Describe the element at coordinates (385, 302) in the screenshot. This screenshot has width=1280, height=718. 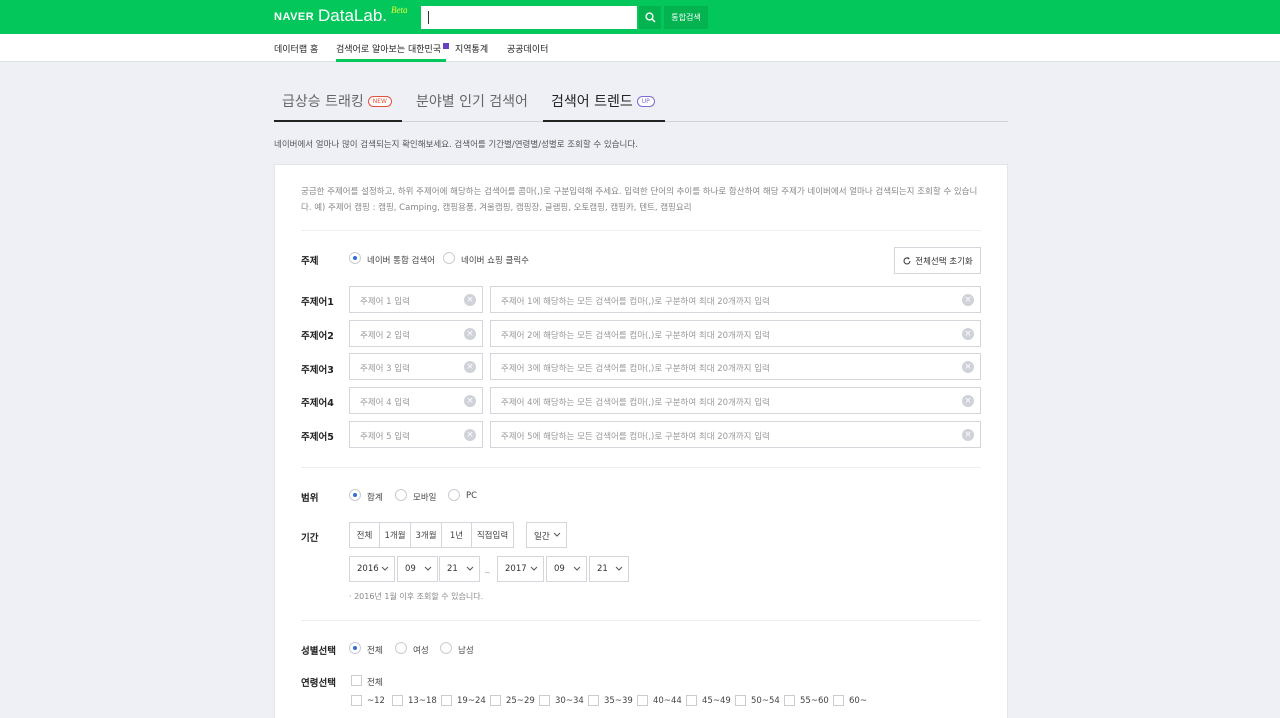
I see `placeholder: 주제어 1 입력` at that location.